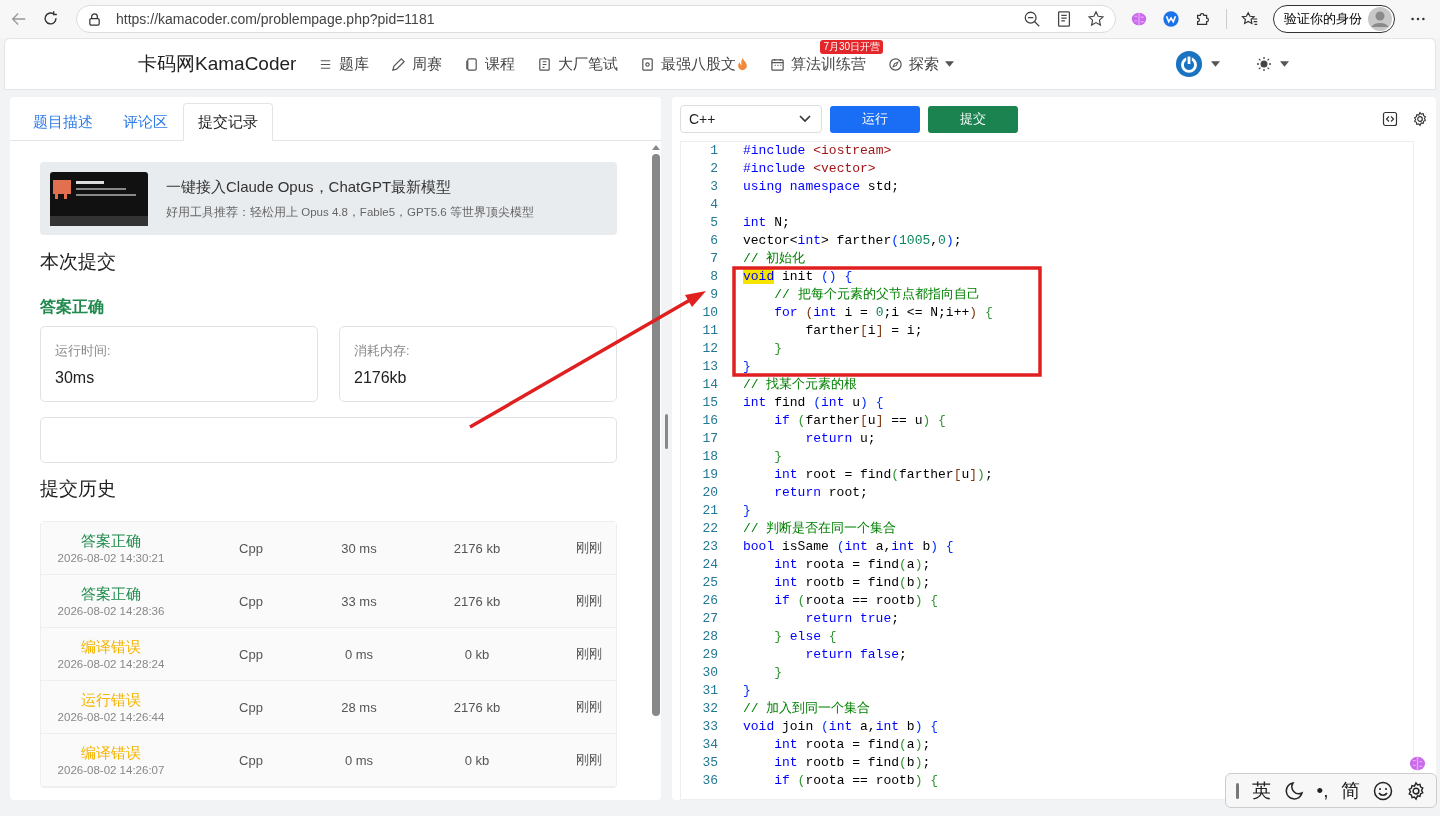 This screenshot has width=1440, height=816. What do you see at coordinates (1322, 790) in the screenshot?
I see `ime-button: •,` at bounding box center [1322, 790].